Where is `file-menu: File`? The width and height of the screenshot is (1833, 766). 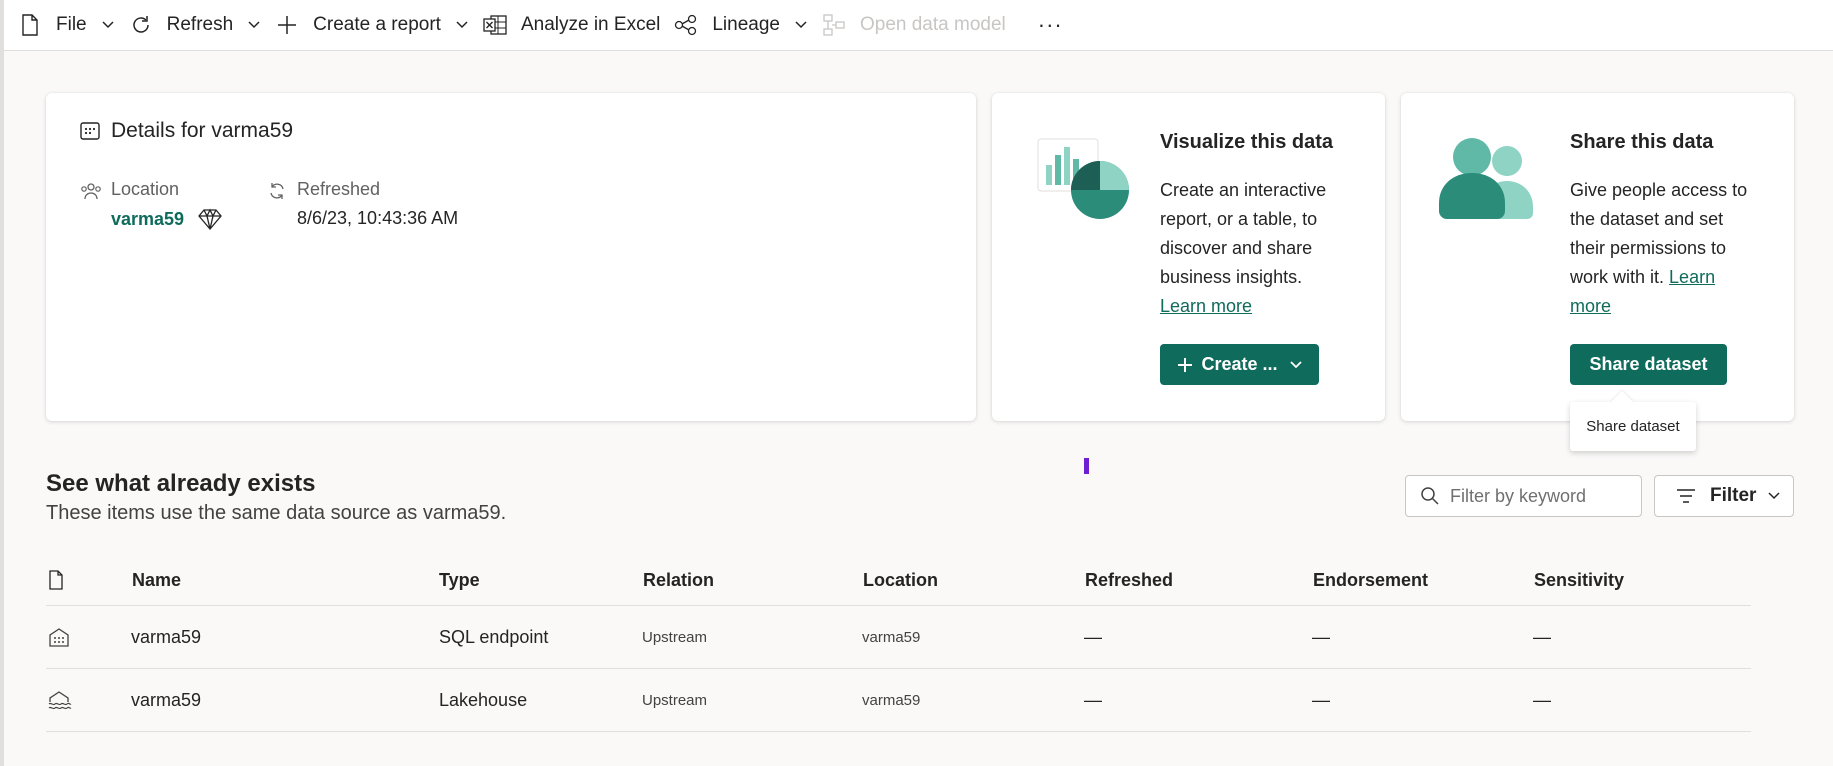 file-menu: File is located at coordinates (66, 25).